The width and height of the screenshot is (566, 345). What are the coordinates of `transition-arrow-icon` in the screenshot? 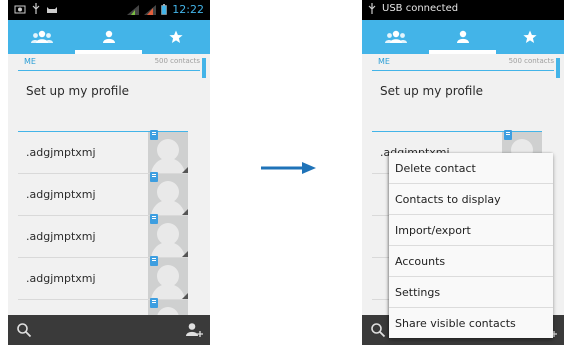 It's located at (288, 168).